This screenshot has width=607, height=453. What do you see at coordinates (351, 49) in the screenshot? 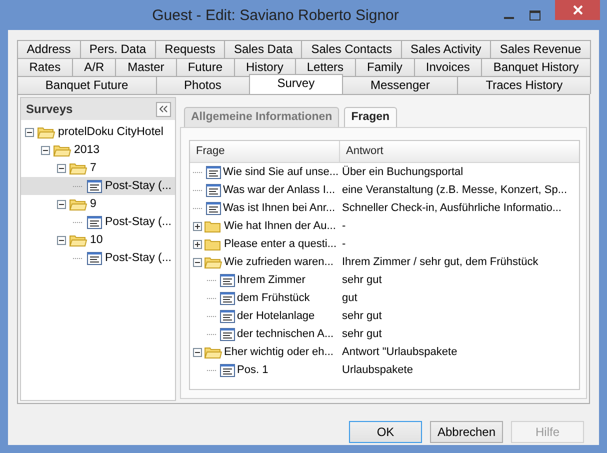
I see `tab: Sales Contacts` at bounding box center [351, 49].